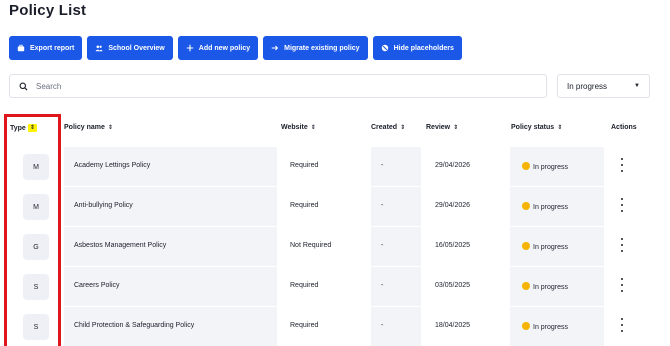 The image size is (670, 346). Describe the element at coordinates (533, 127) in the screenshot. I see `column-header-policy-status-label: Policy status` at that location.